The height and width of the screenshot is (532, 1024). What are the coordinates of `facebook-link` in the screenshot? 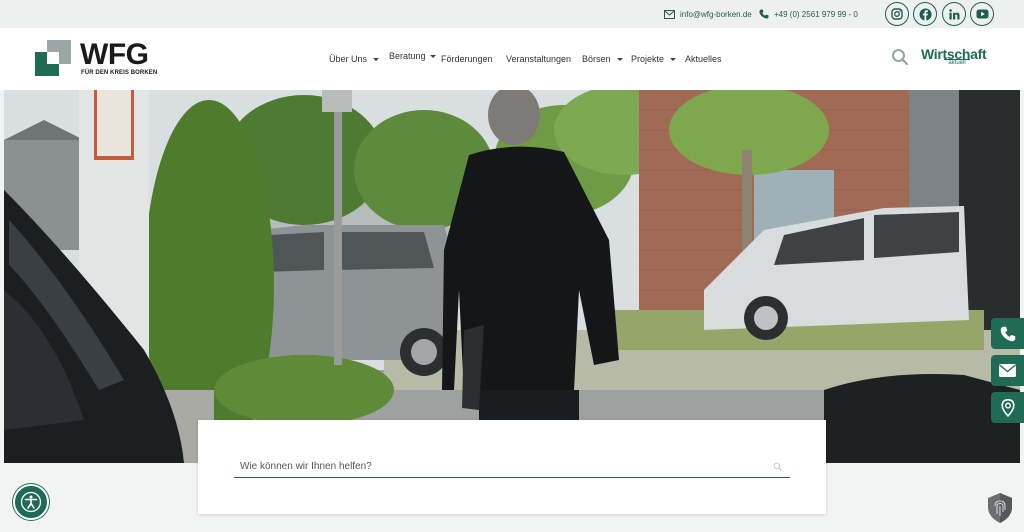 It's located at (925, 14).